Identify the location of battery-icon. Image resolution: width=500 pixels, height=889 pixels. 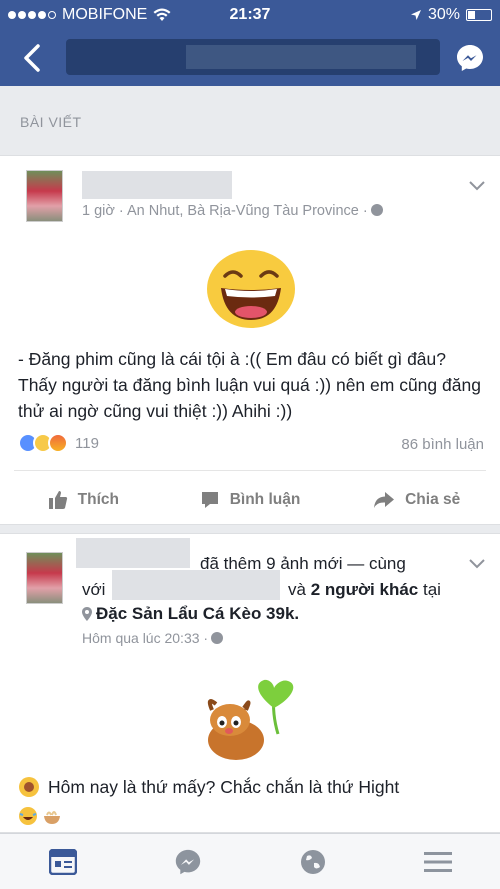
(479, 15).